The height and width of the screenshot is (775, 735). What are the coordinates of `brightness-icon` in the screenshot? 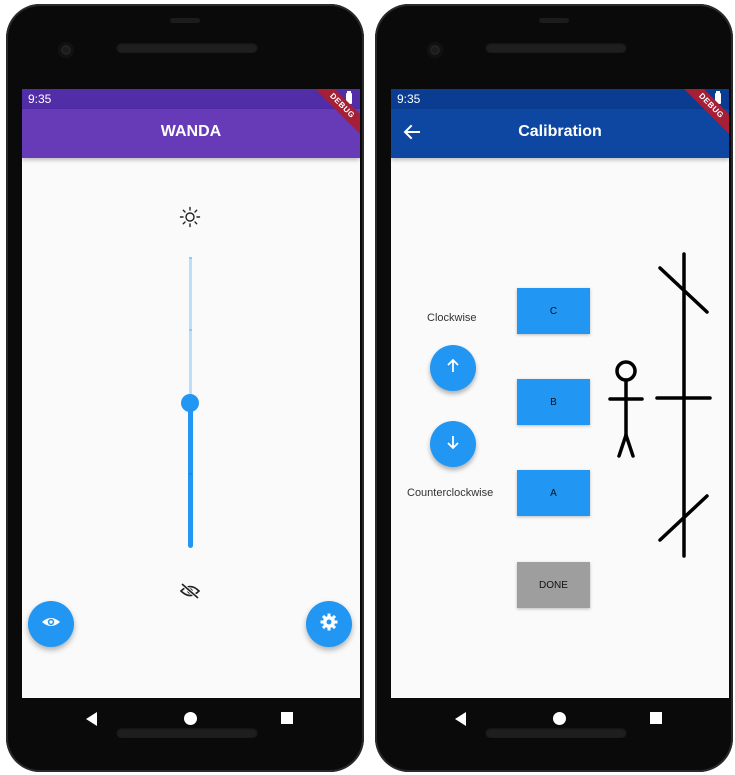 It's located at (190, 219).